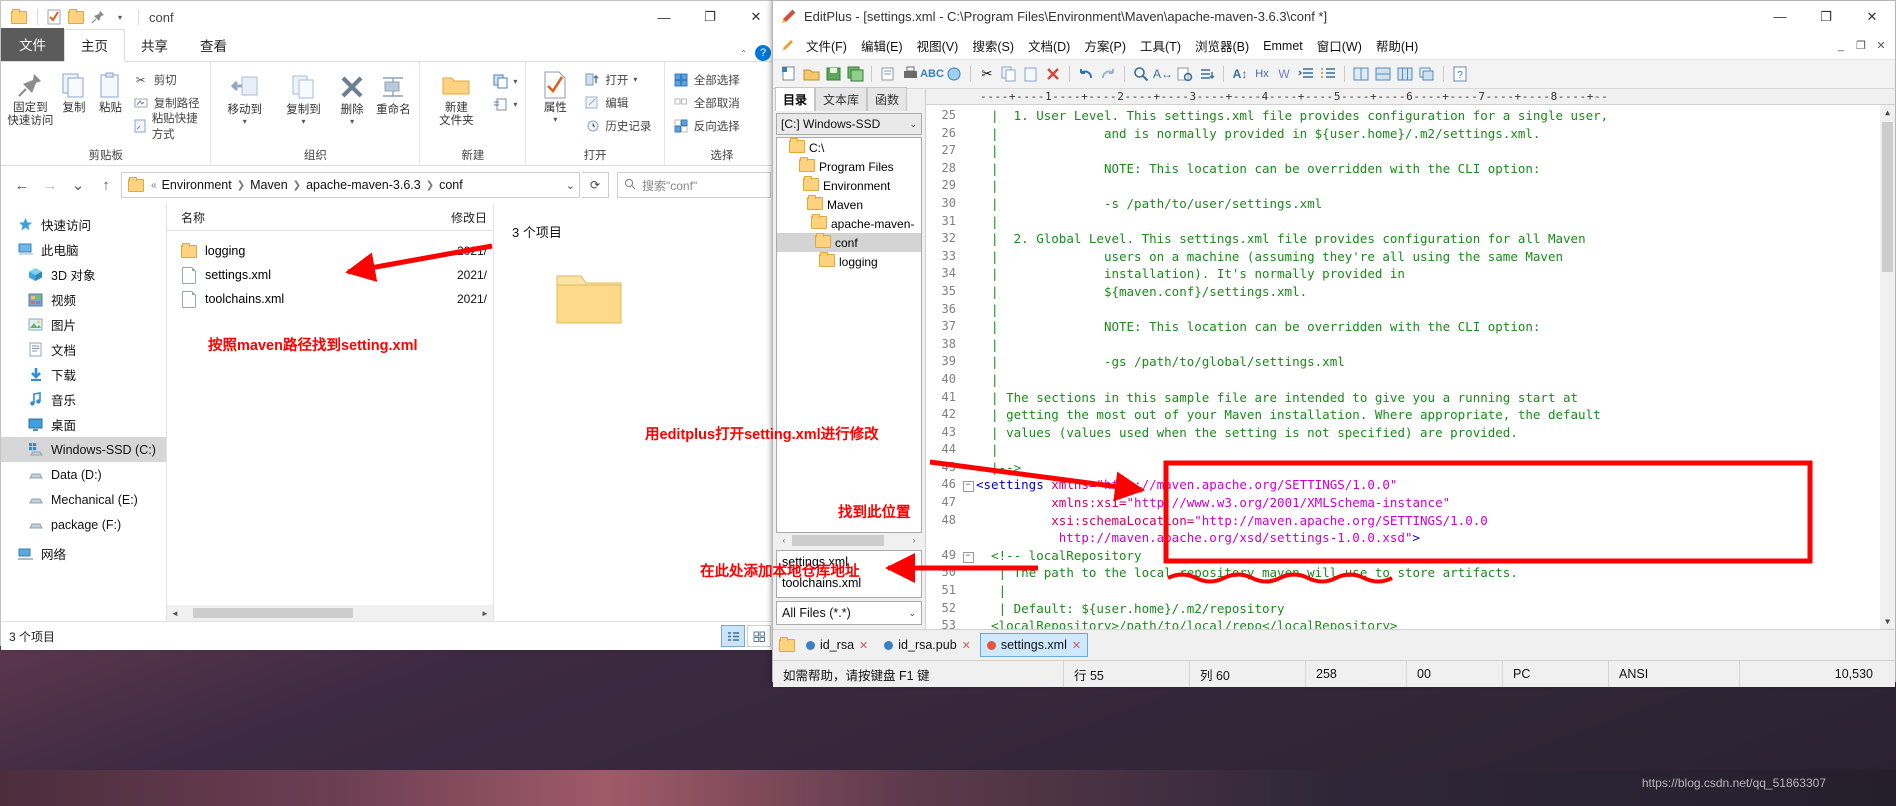  What do you see at coordinates (1841, 46) in the screenshot?
I see `mdi-minimize-button: _` at bounding box center [1841, 46].